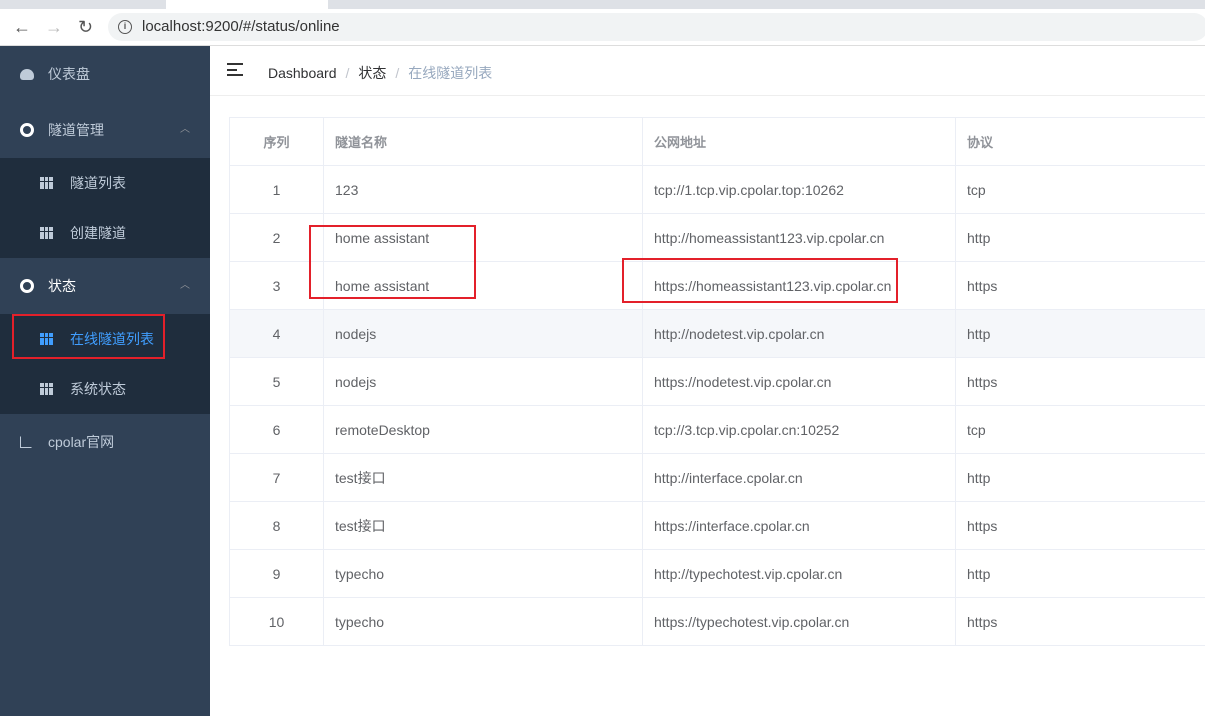 This screenshot has width=1205, height=716. What do you see at coordinates (799, 189) in the screenshot?
I see `cell-url: tcp://1.tcp.vip.cpolar.top:10262` at bounding box center [799, 189].